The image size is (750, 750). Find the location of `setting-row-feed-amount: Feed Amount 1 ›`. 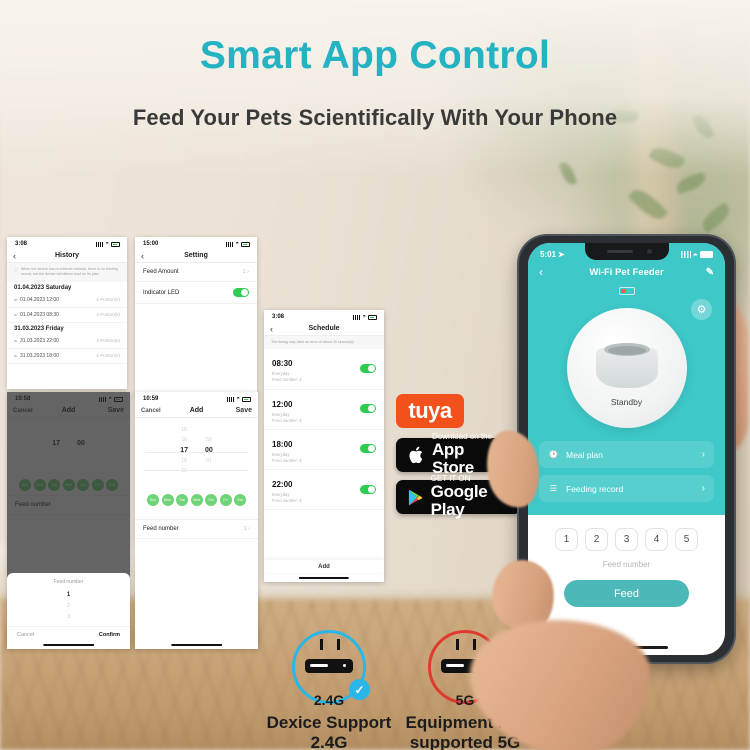

setting-row-feed-amount: Feed Amount 1 › is located at coordinates (196, 272).